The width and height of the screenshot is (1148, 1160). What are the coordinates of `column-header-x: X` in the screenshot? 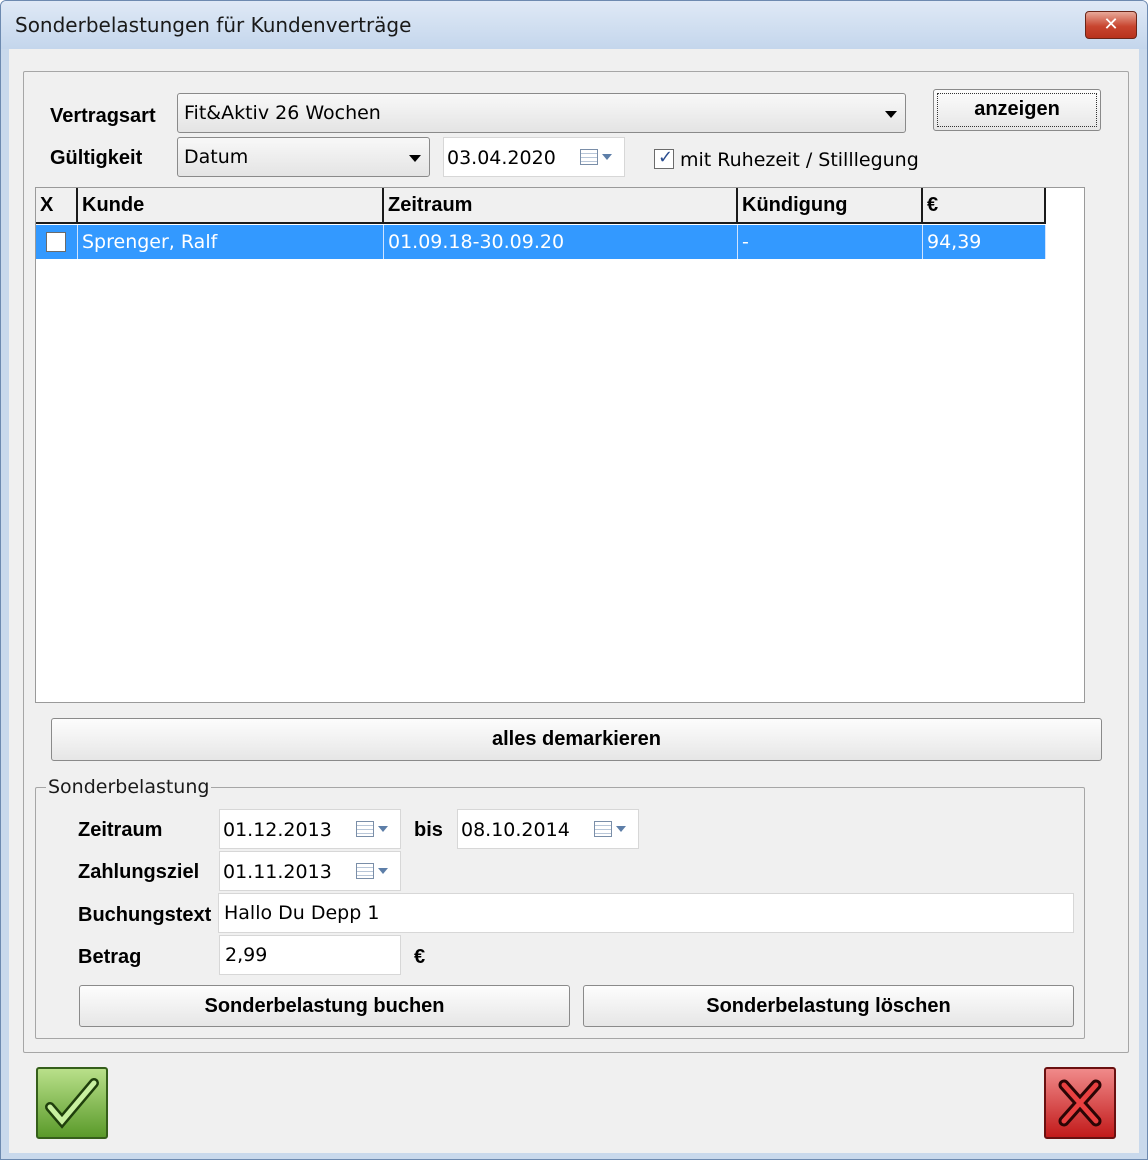 It's located at (57, 206).